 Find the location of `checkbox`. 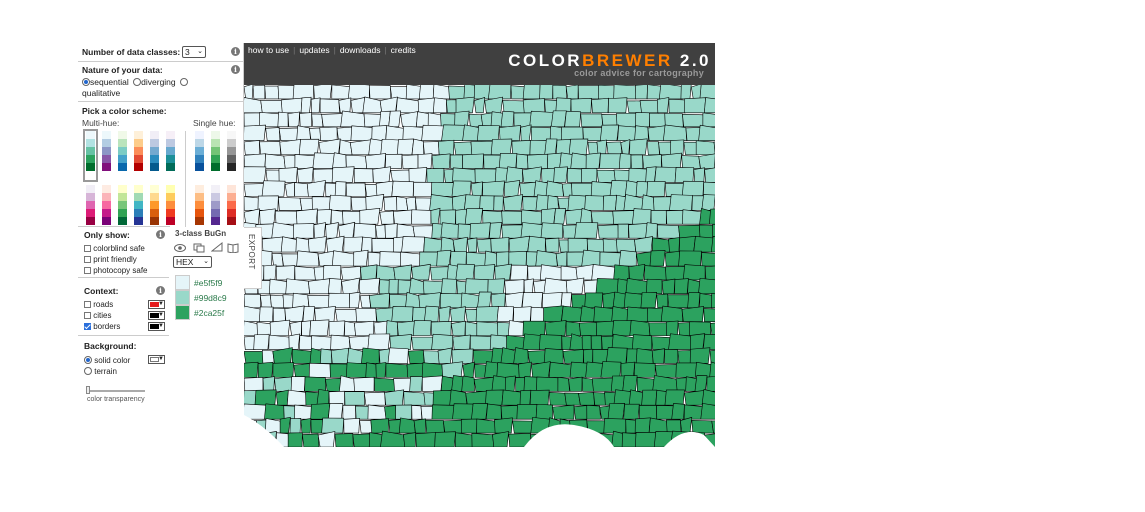

checkbox is located at coordinates (87, 304).